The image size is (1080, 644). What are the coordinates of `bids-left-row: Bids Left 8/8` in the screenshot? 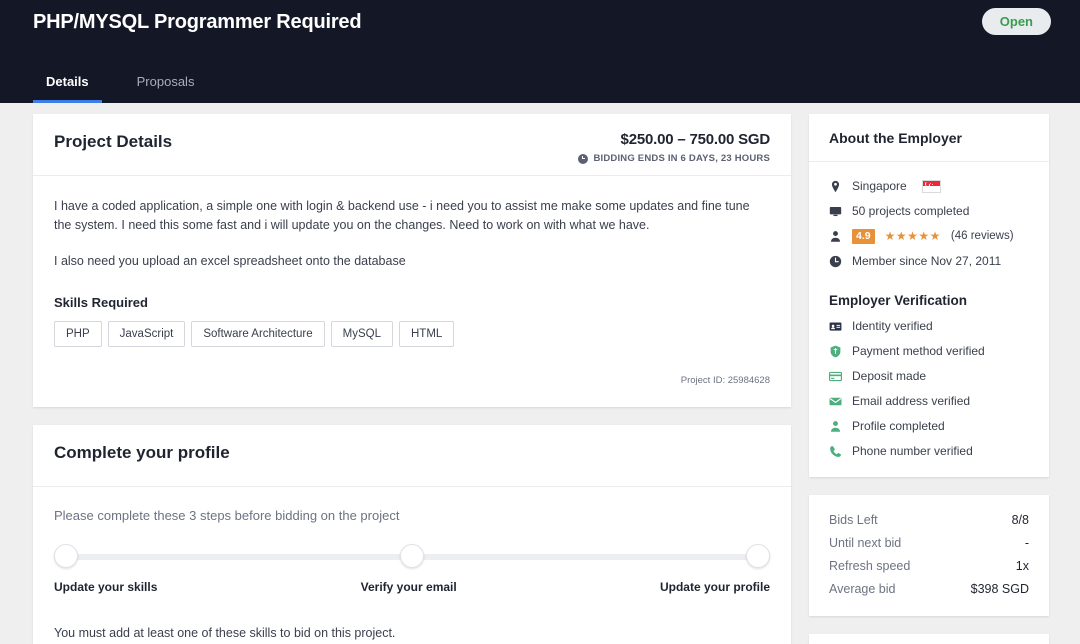 It's located at (929, 520).